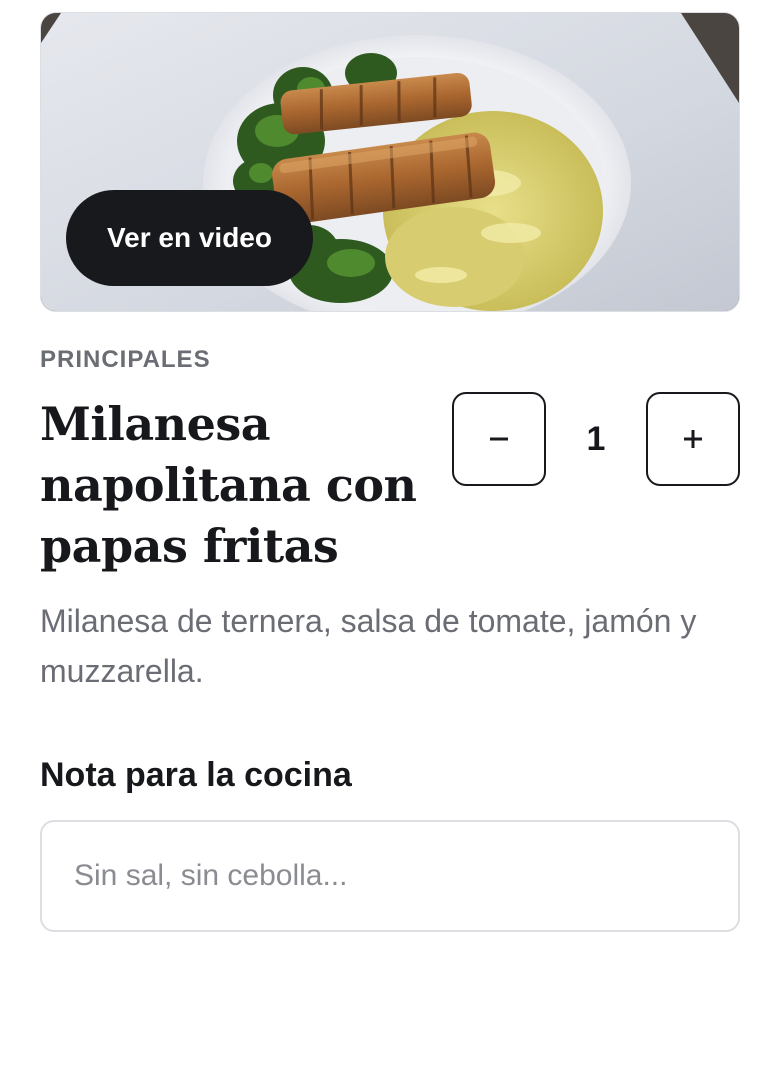 The image size is (780, 1090). I want to click on watch-video-button: Ver en video, so click(189, 238).